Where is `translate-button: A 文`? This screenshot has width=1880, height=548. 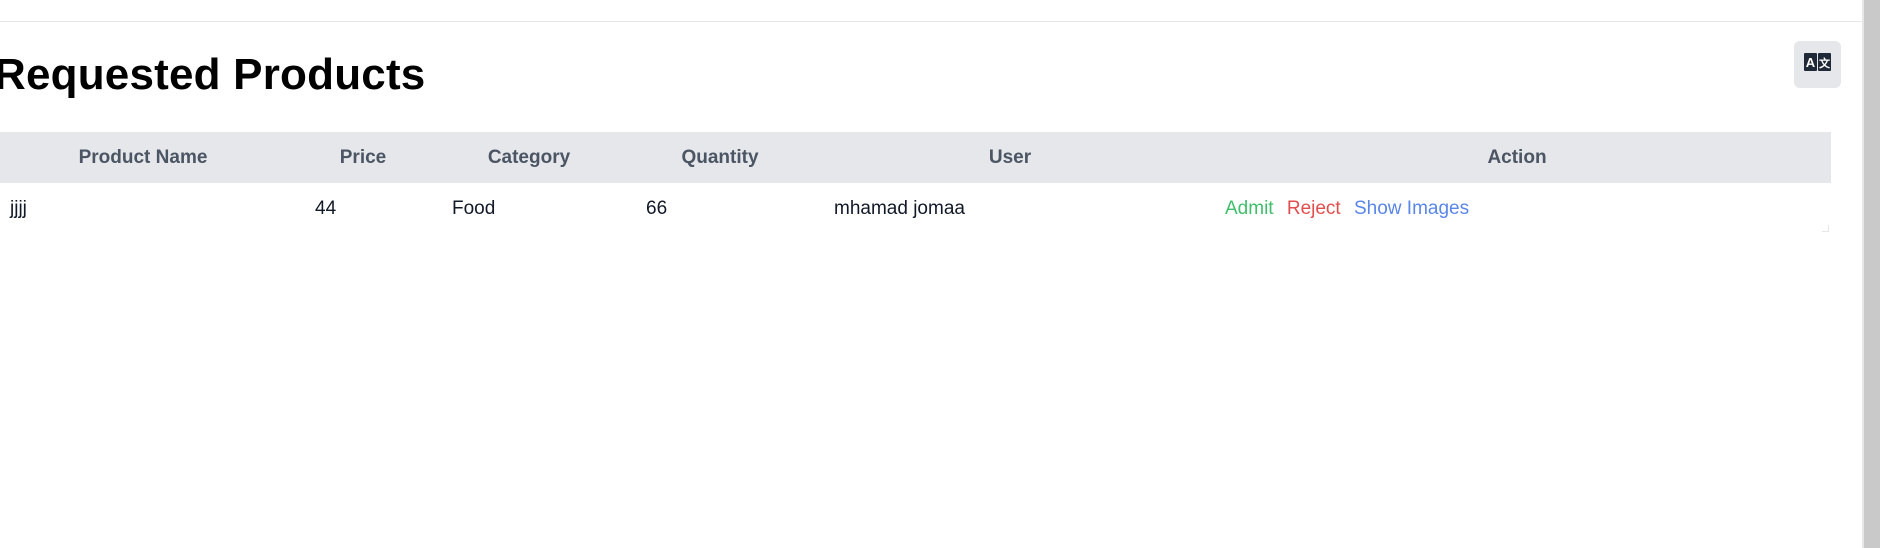 translate-button: A 文 is located at coordinates (1817, 64).